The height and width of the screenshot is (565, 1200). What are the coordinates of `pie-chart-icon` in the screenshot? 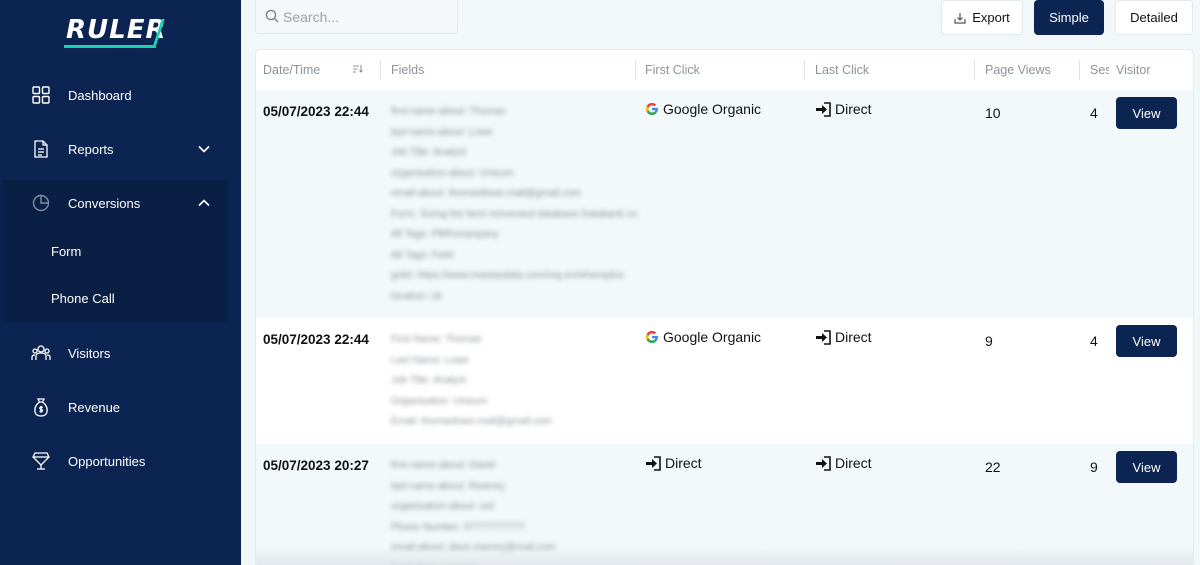 It's located at (41, 203).